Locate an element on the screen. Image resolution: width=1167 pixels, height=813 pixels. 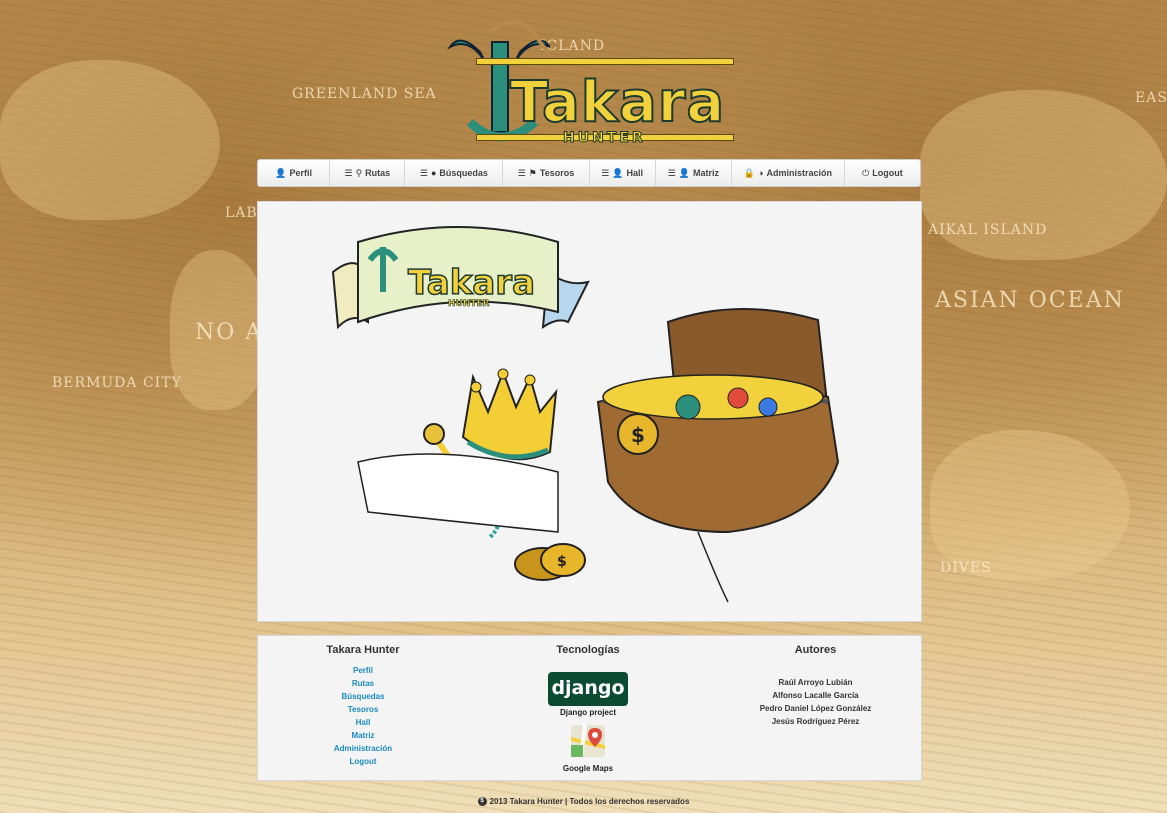
map-label-lab: LAB is located at coordinates (241, 213).